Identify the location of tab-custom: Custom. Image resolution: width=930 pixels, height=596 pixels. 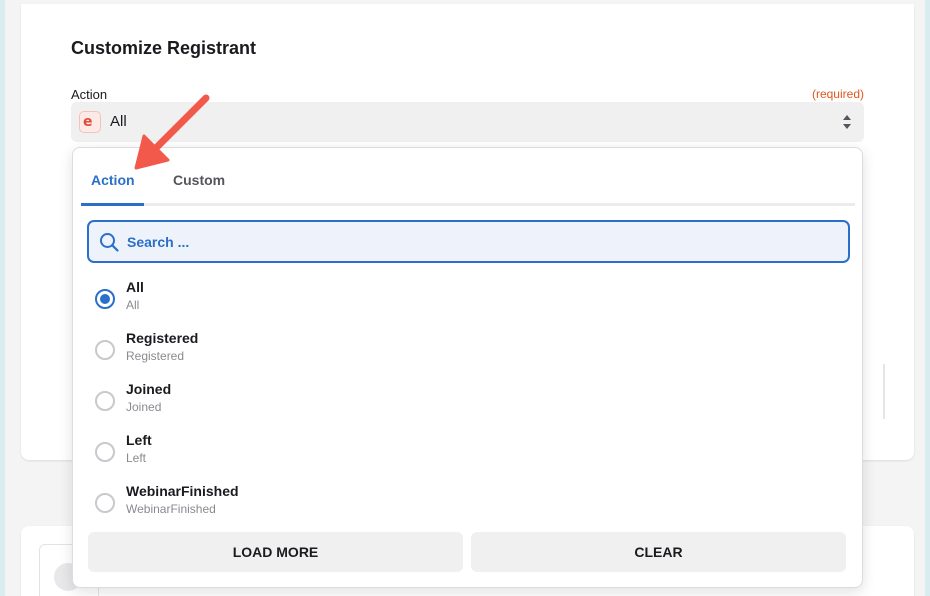
(199, 180).